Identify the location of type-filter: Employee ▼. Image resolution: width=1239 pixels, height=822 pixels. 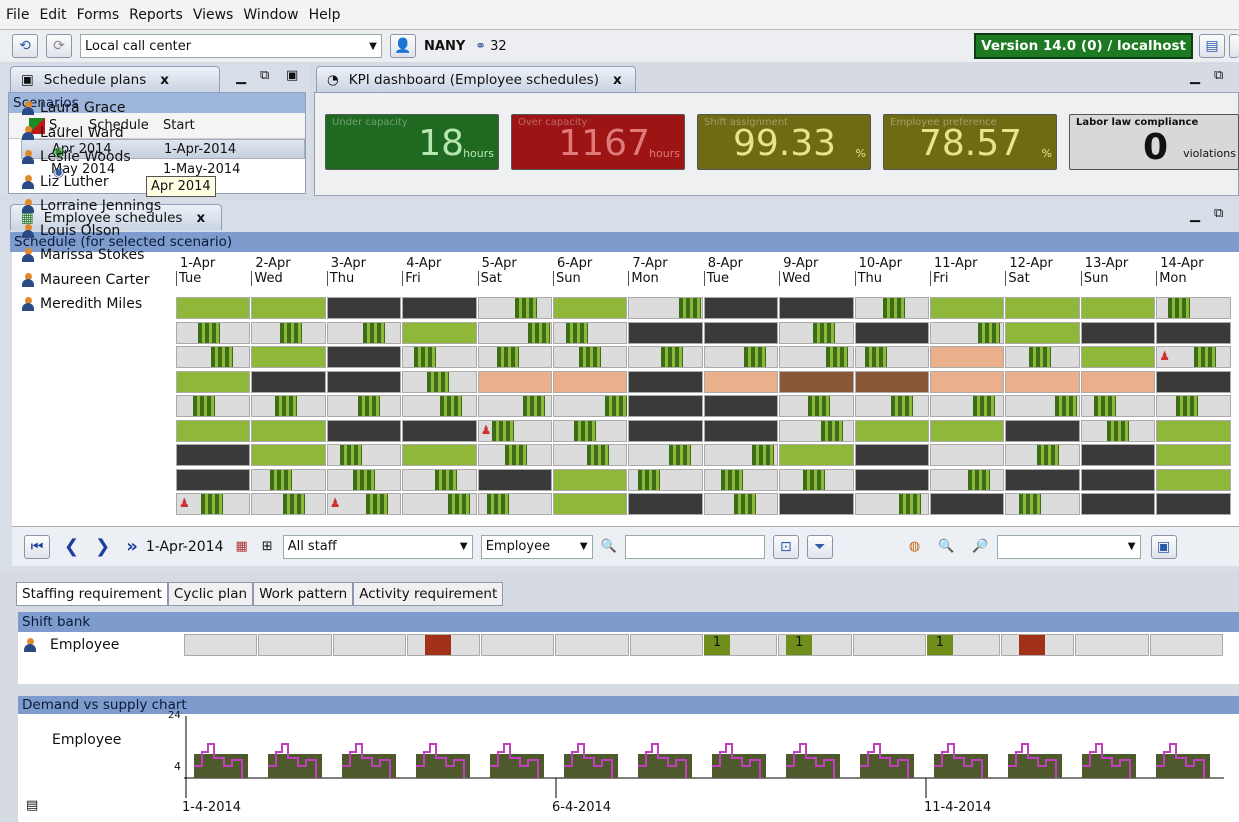
(536, 546).